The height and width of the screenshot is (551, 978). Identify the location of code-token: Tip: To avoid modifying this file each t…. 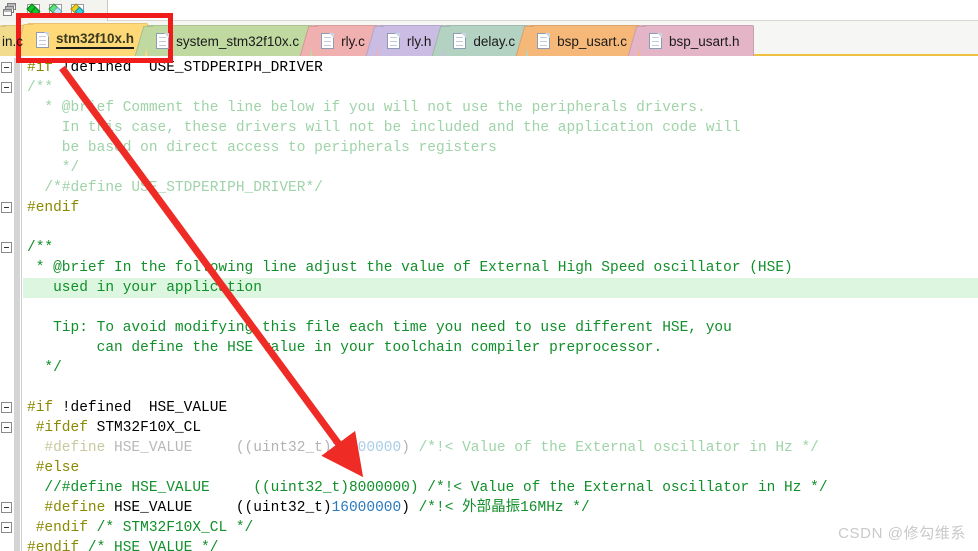
(379, 328).